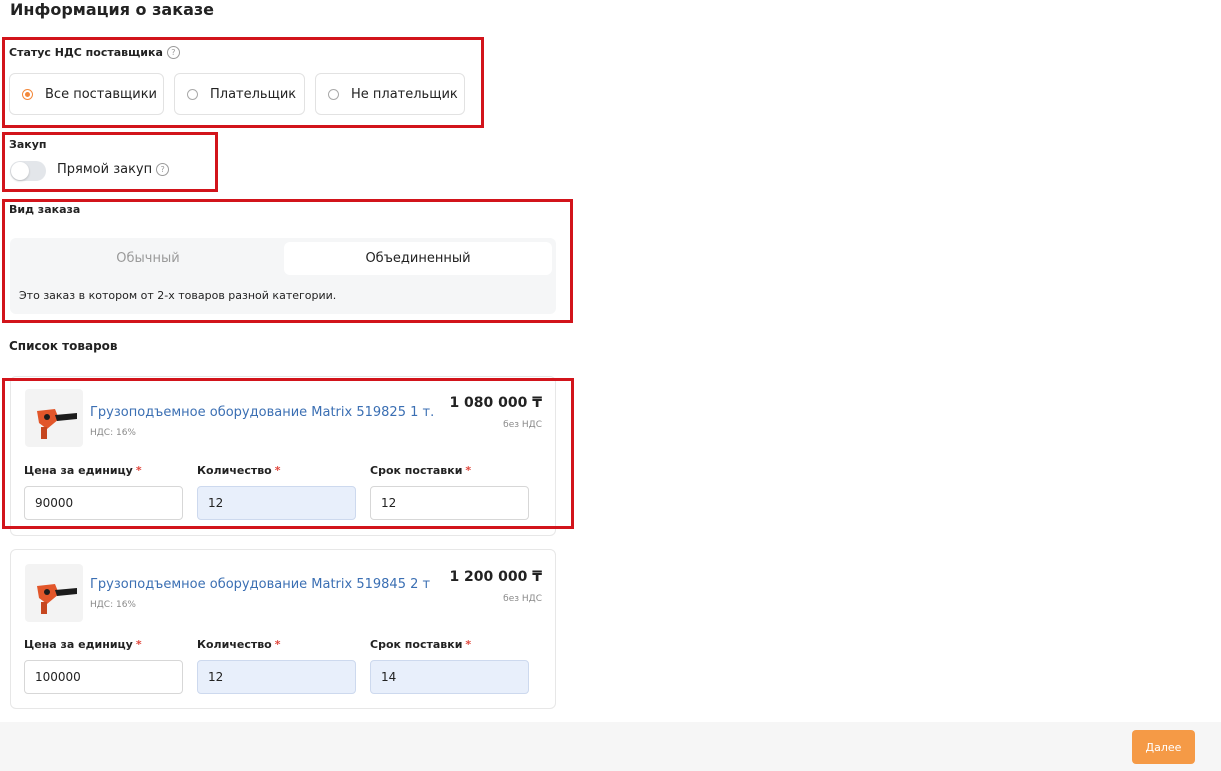  Describe the element at coordinates (148, 258) in the screenshot. I see `tab-regular: Обычный` at that location.